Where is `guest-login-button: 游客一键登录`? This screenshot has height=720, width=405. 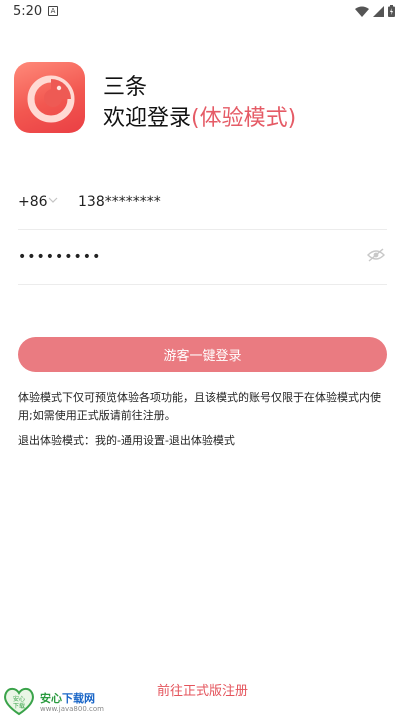
guest-login-button: 游客一键登录 is located at coordinates (202, 354).